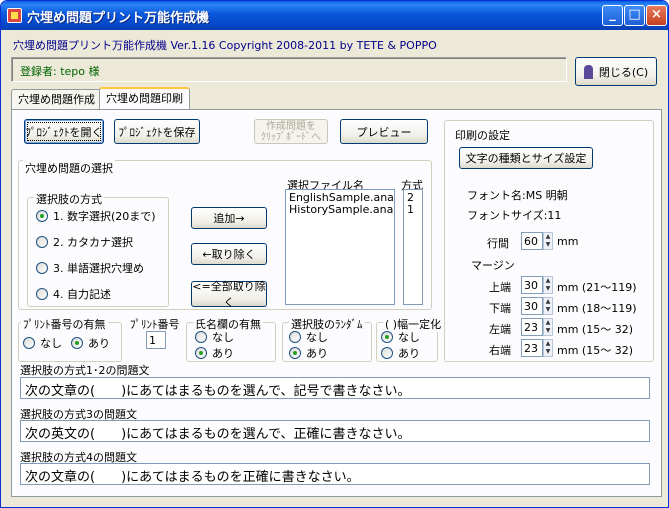 The height and width of the screenshot is (508, 669). I want to click on add-label: 追加→, so click(229, 218).